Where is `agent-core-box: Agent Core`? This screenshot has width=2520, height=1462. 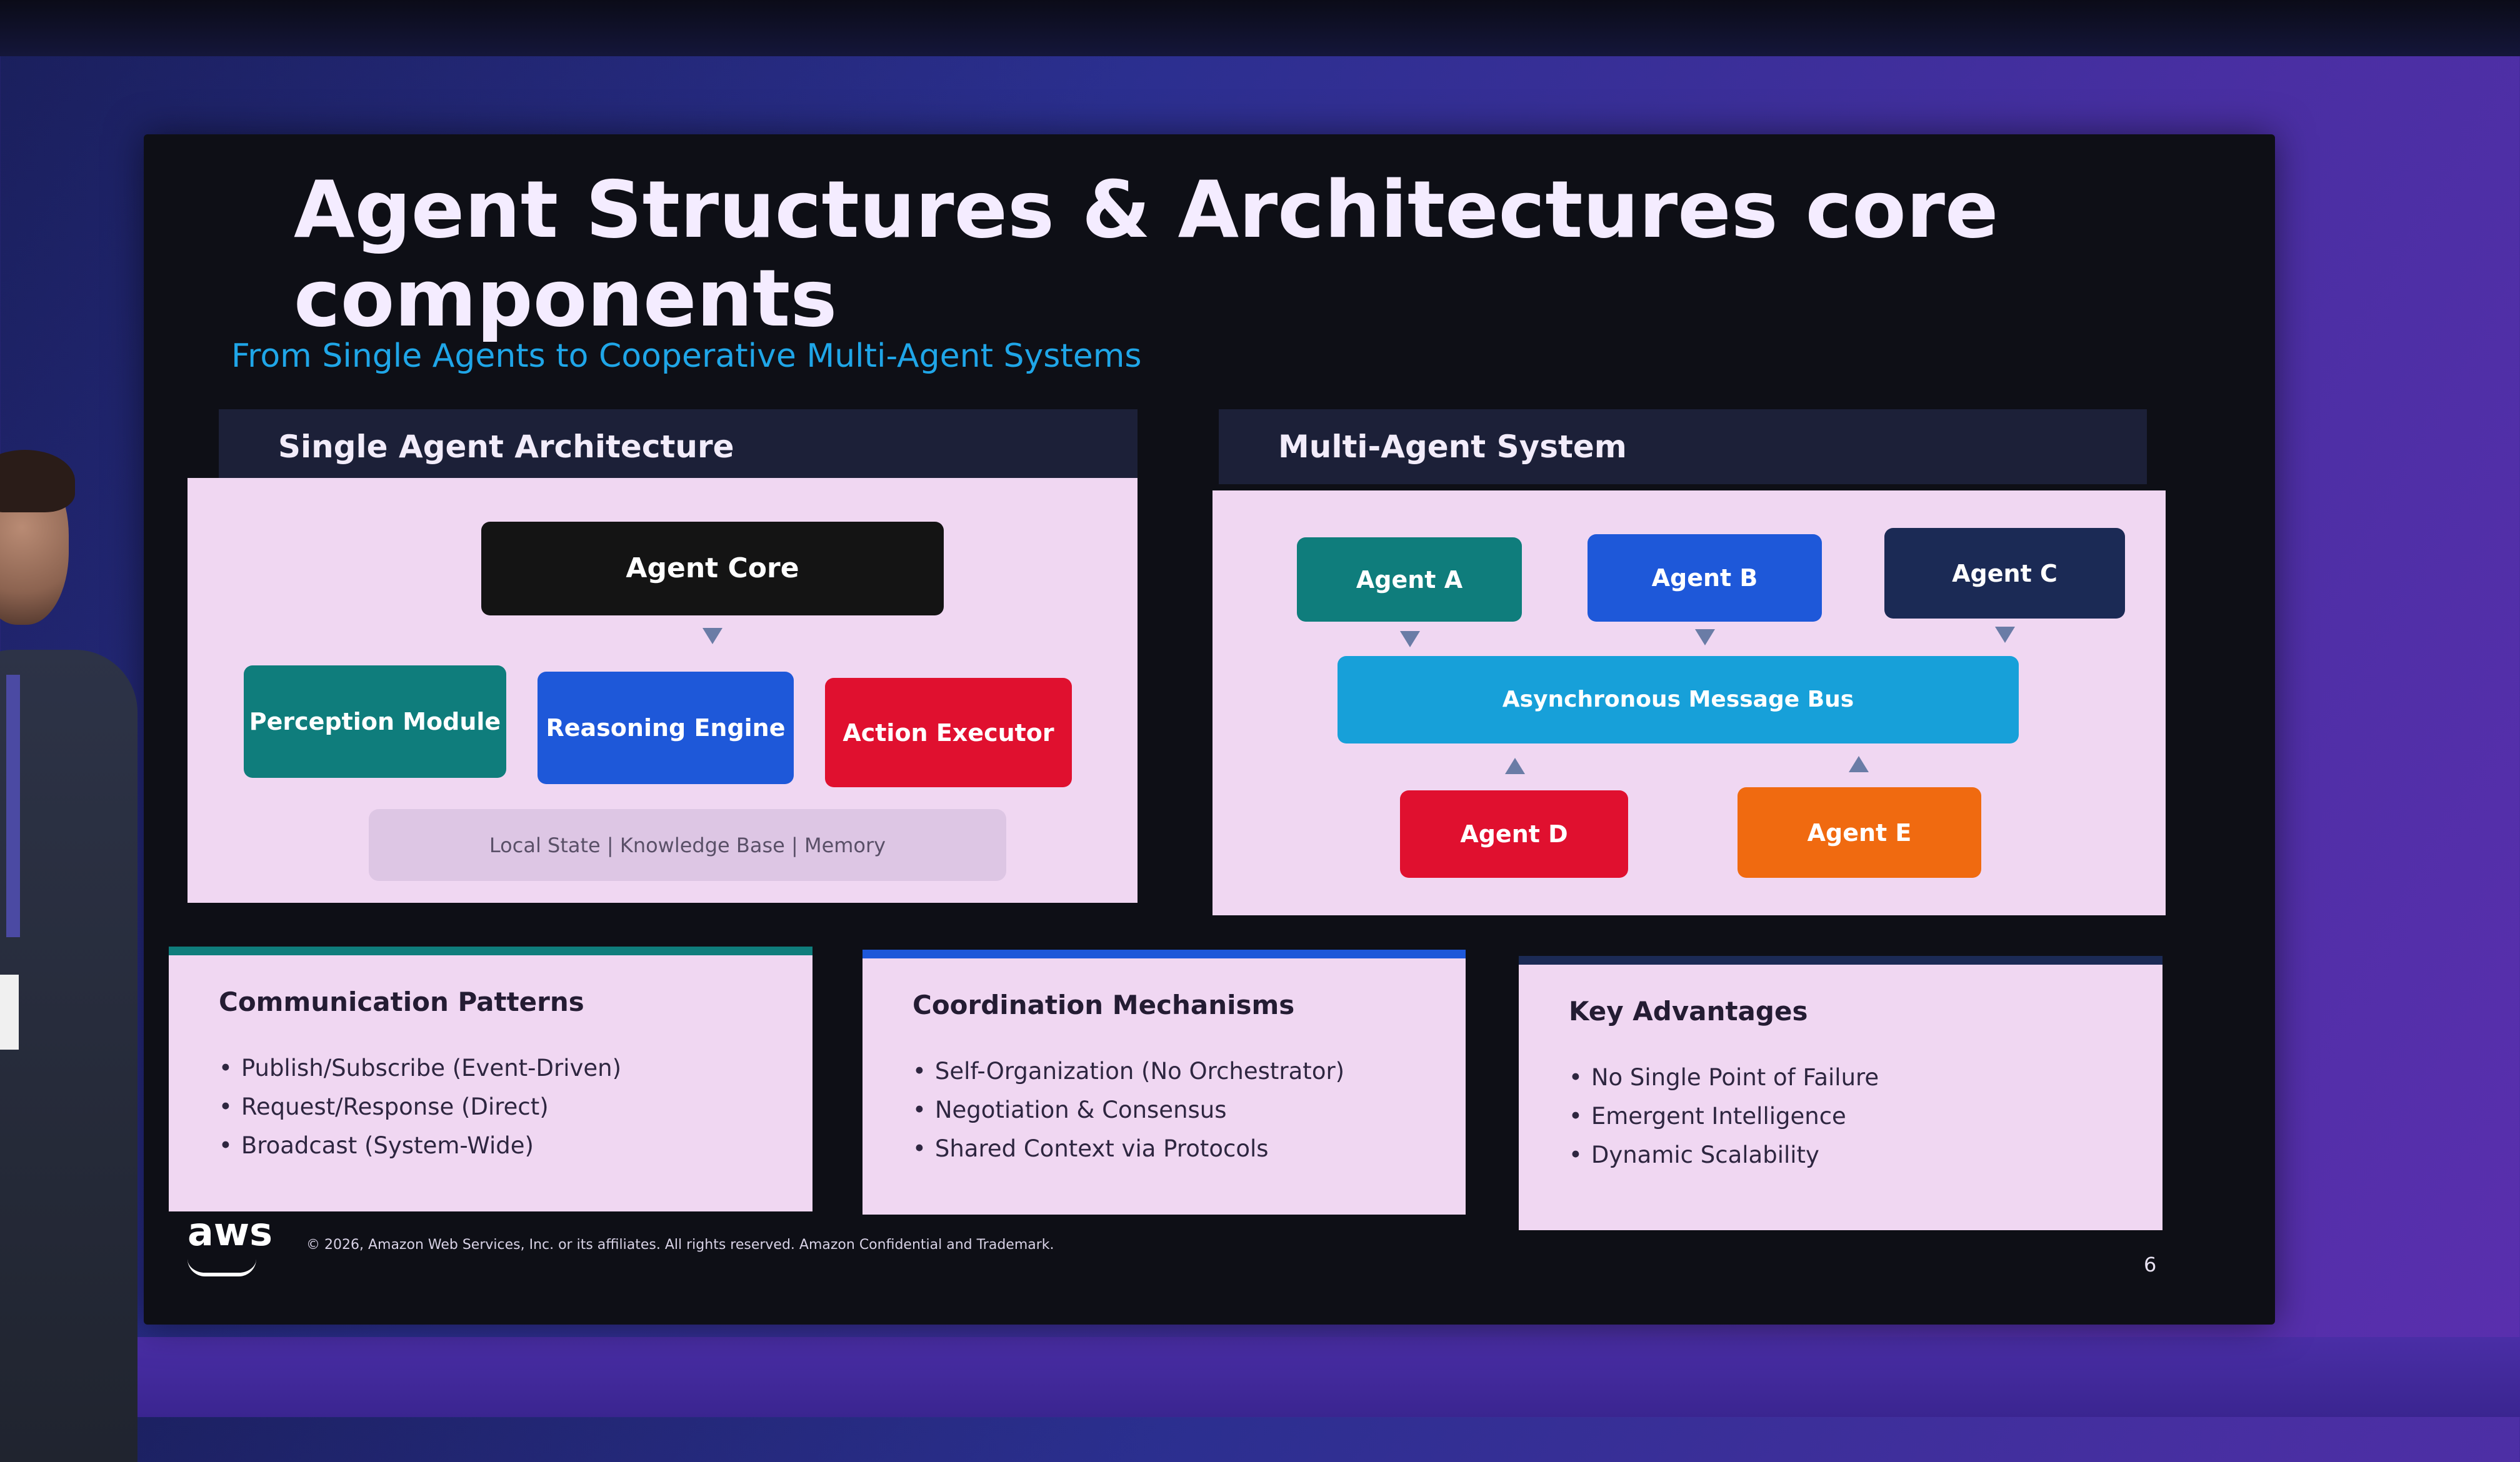
agent-core-box: Agent Core is located at coordinates (712, 568).